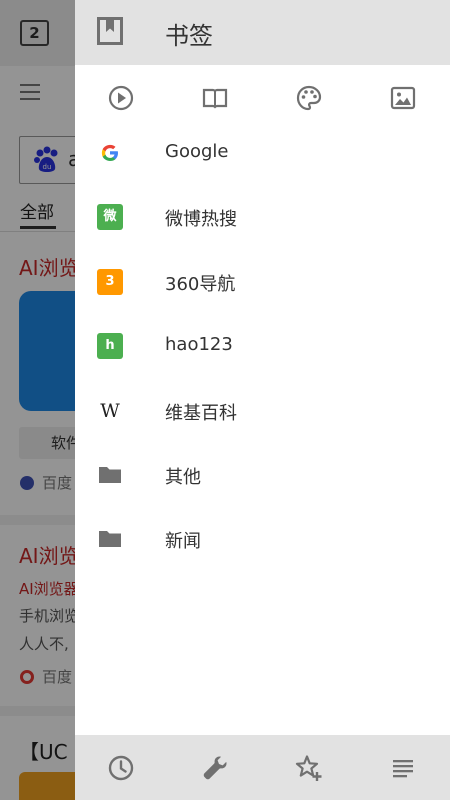  I want to click on image-icon, so click(403, 98).